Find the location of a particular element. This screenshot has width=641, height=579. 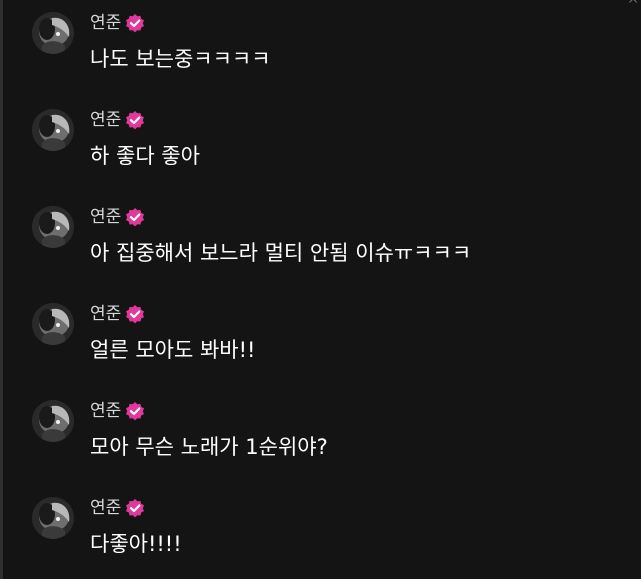

message-text: 아 집중해서 보느라 멀티 안됨 이슈ㅠㅋㅋㅋ is located at coordinates (281, 253).